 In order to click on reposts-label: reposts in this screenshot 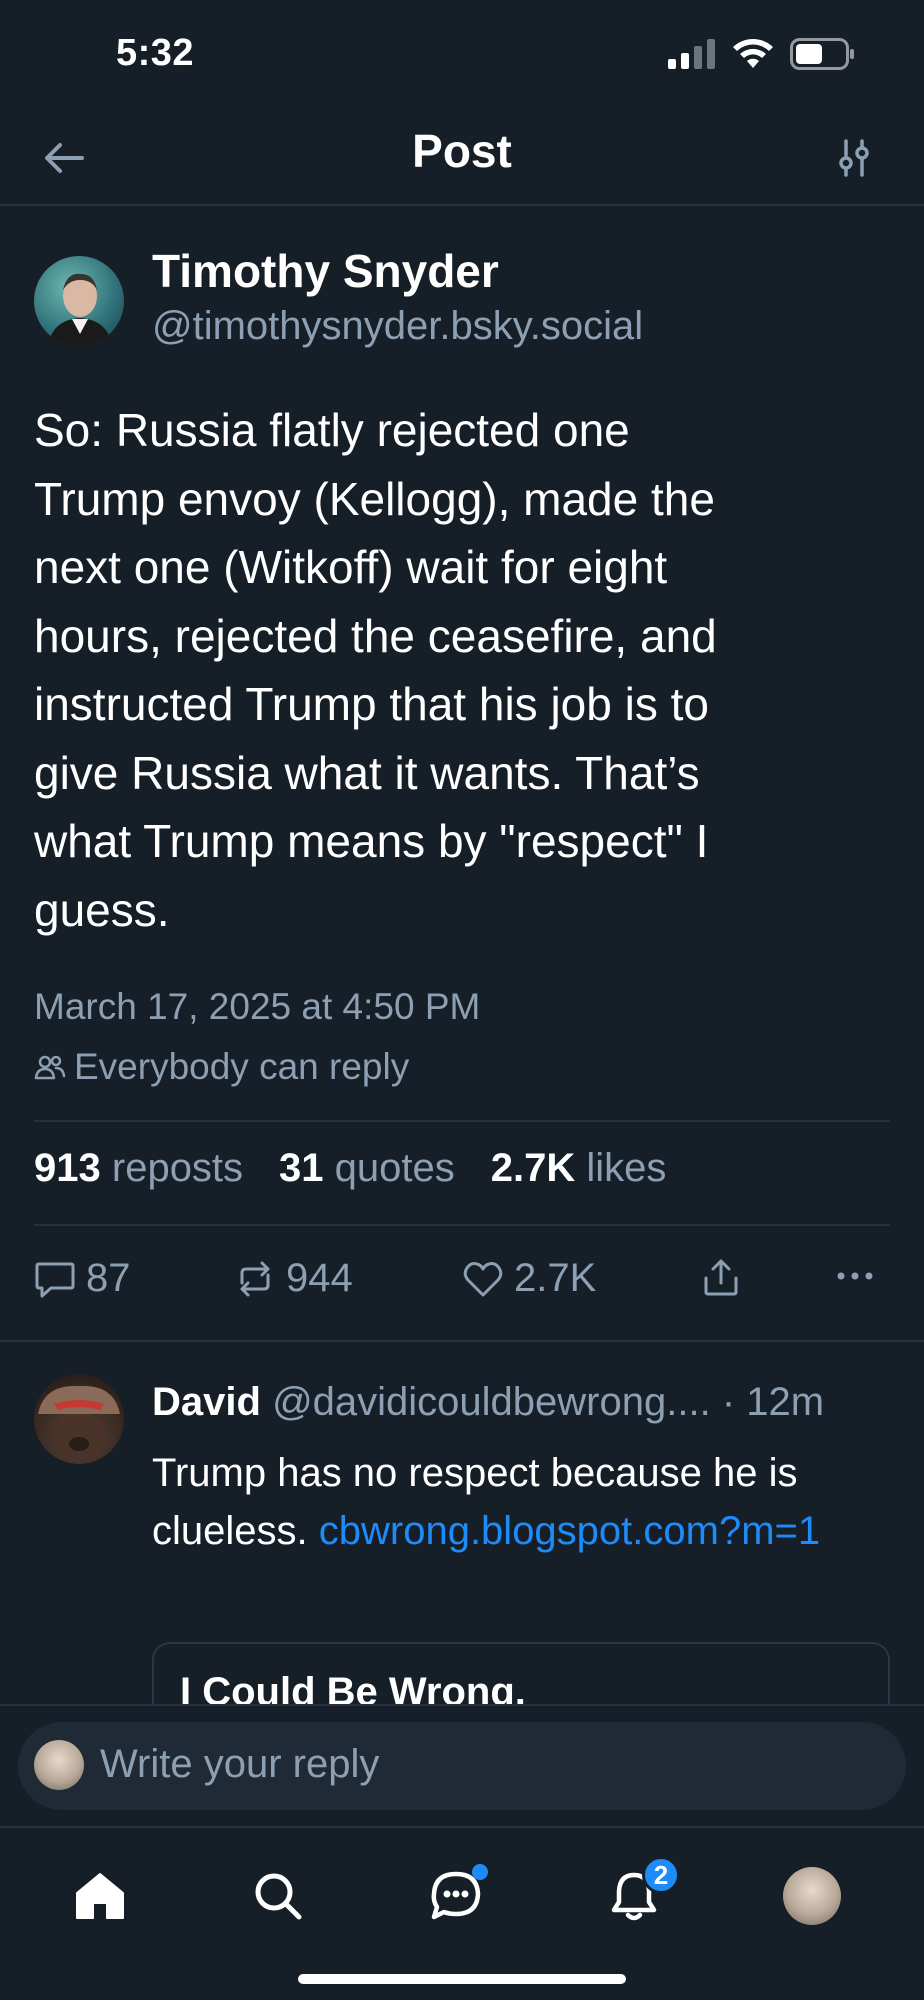, I will do `click(177, 1168)`.